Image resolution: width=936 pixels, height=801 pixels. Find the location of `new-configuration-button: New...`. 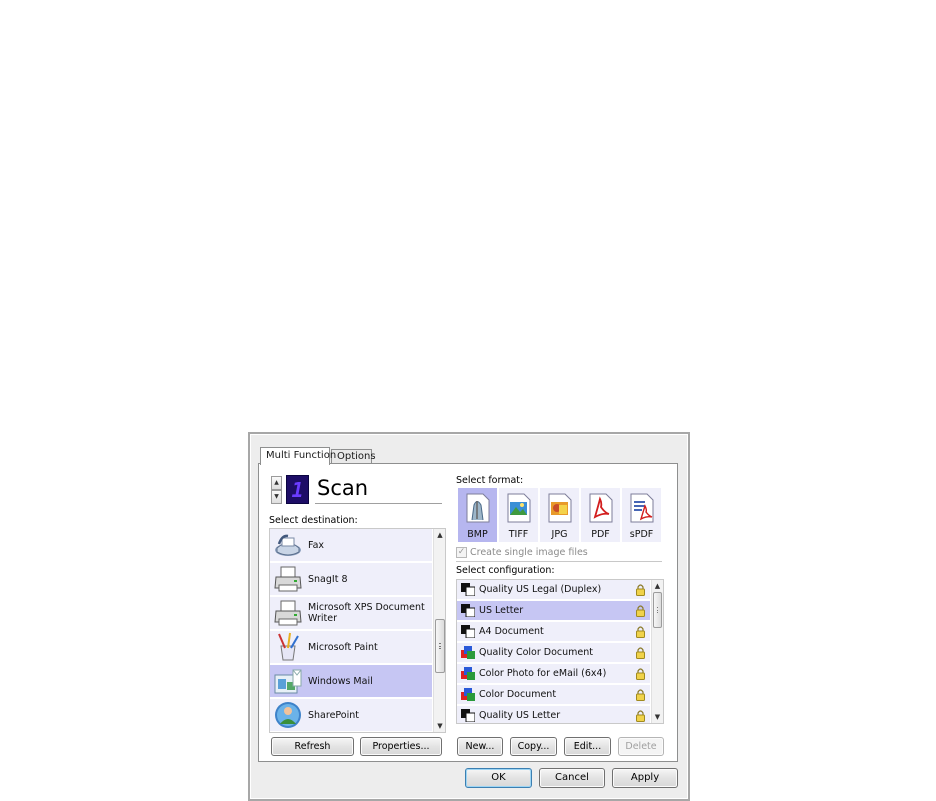

new-configuration-button: New... is located at coordinates (480, 746).